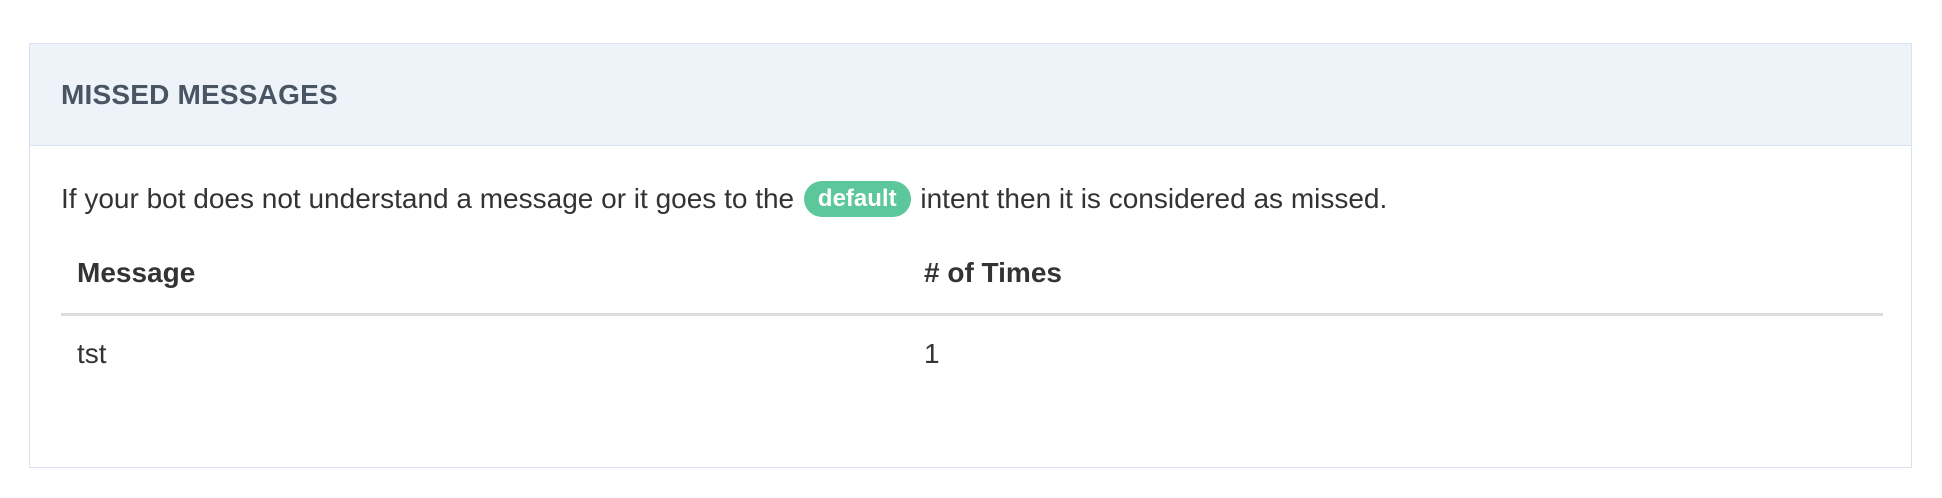 This screenshot has height=498, width=1942. I want to click on panel-title: MISSED MESSAGES, so click(199, 94).